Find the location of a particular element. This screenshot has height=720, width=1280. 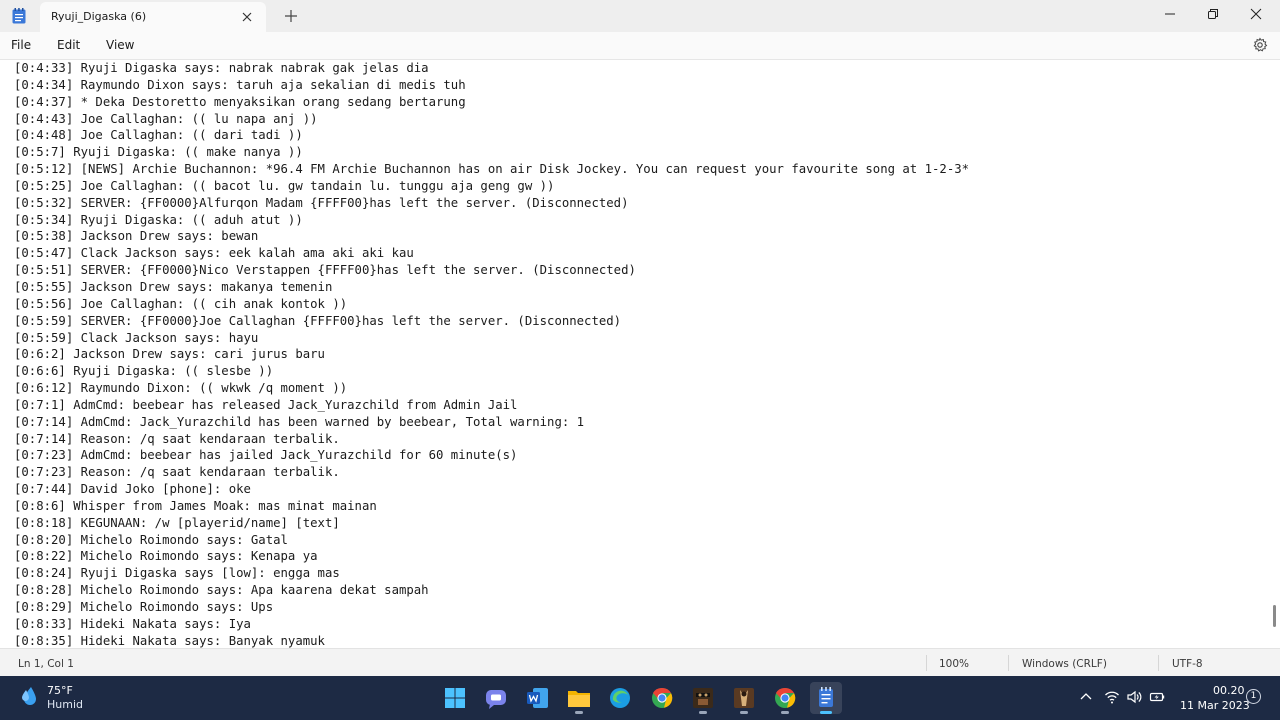

notepad-taskbar-icon is located at coordinates (826, 698).